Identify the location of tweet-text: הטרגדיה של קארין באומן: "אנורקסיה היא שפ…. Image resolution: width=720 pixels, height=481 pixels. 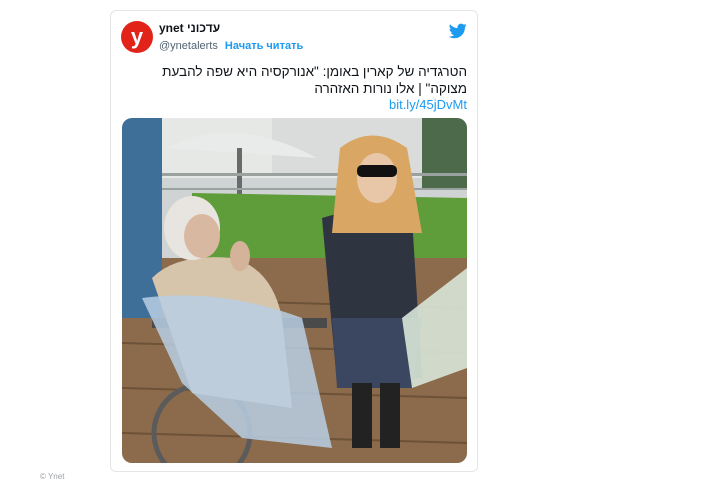
(314, 80).